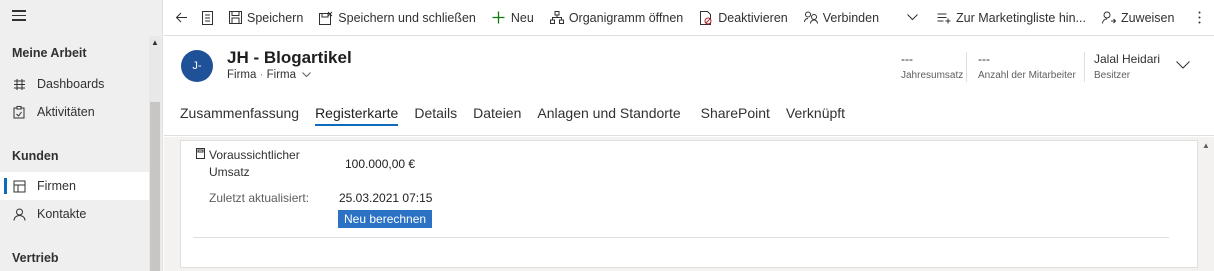  Describe the element at coordinates (19, 186) in the screenshot. I see `accounts-icon` at that location.